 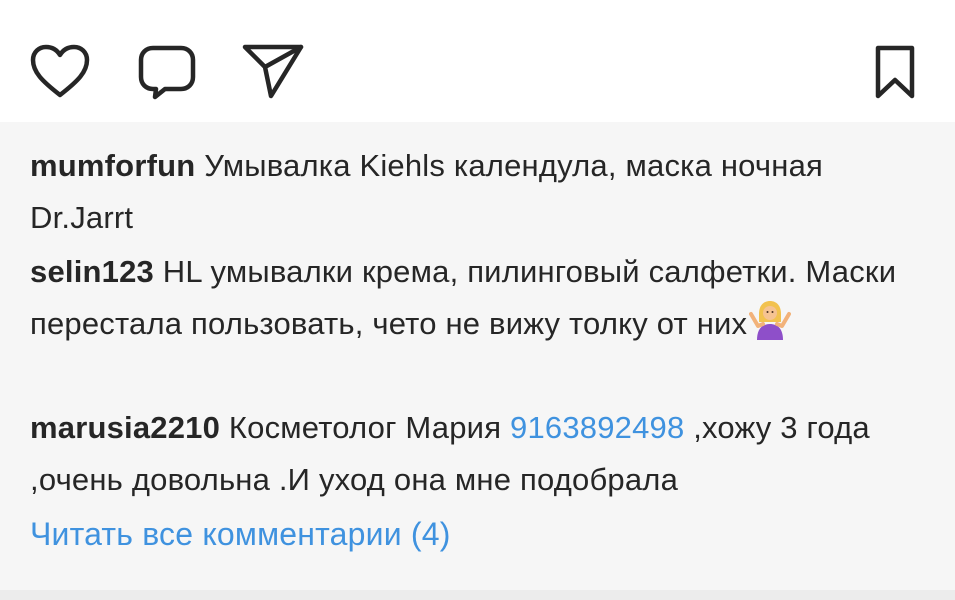 What do you see at coordinates (240, 534) in the screenshot?
I see `view-all-comments-link: Читать все комментарии (4)` at bounding box center [240, 534].